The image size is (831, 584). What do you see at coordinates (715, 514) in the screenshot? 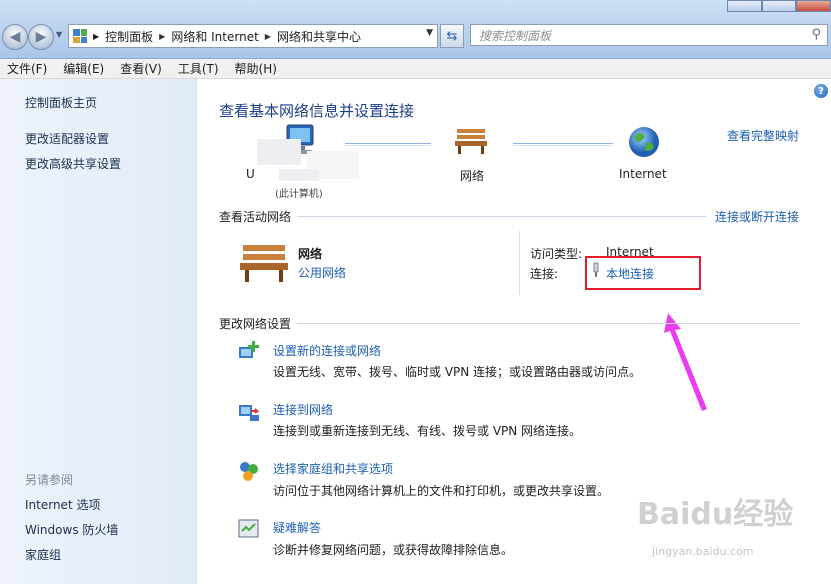
I see `watermark-brand: Baidu经验` at bounding box center [715, 514].